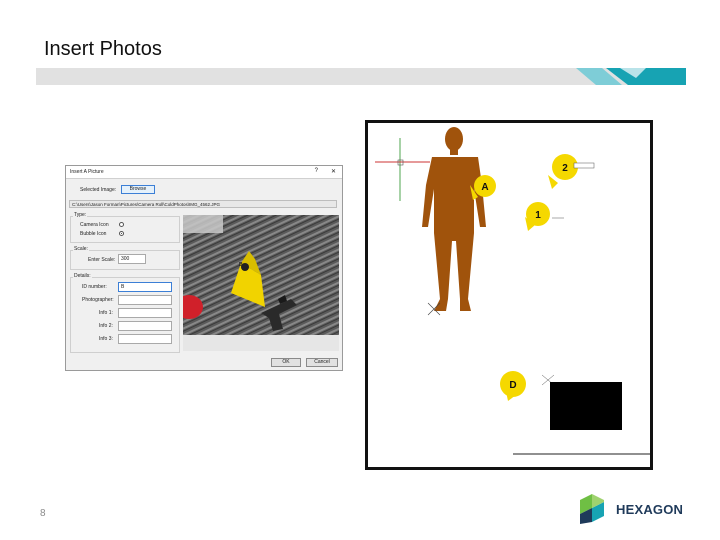 Image resolution: width=720 pixels, height=540 pixels. Describe the element at coordinates (103, 49) in the screenshot. I see `slide-title: Insert Photos` at that location.